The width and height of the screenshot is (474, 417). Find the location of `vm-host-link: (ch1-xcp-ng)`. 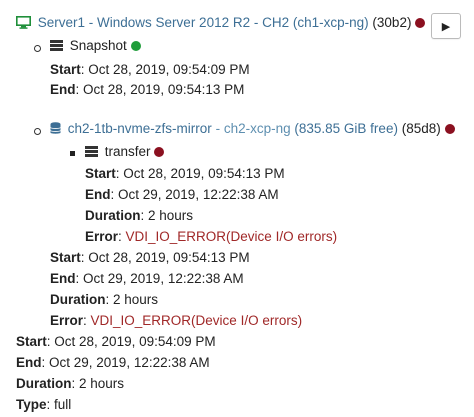

vm-host-link: (ch1-xcp-ng) is located at coordinates (331, 22).